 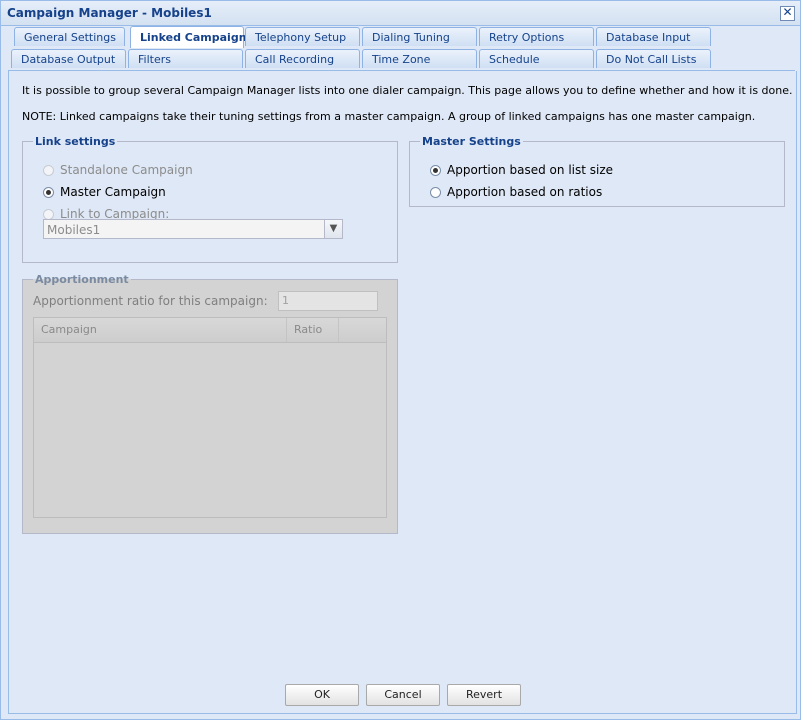 I want to click on link-to-campaign-radio, so click(x=48, y=214).